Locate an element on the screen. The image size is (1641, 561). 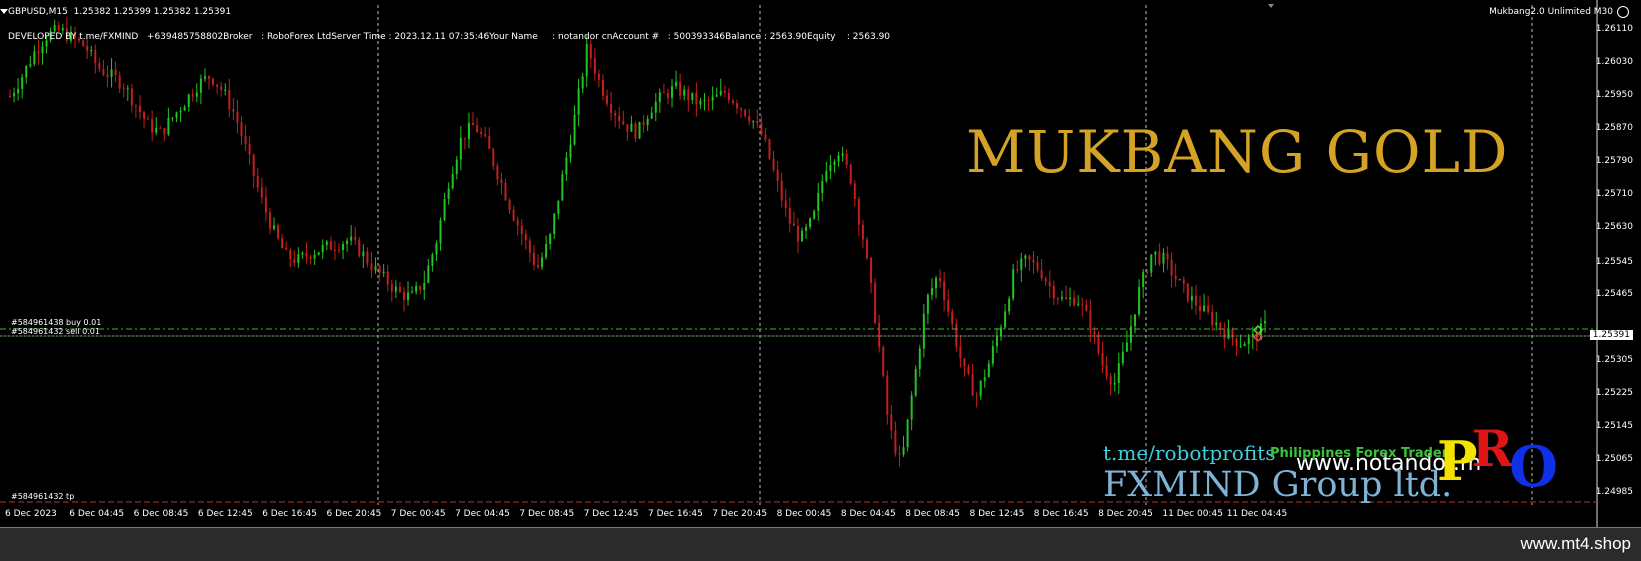
price-tick-label: 1.25870 is located at coordinates (1614, 127).